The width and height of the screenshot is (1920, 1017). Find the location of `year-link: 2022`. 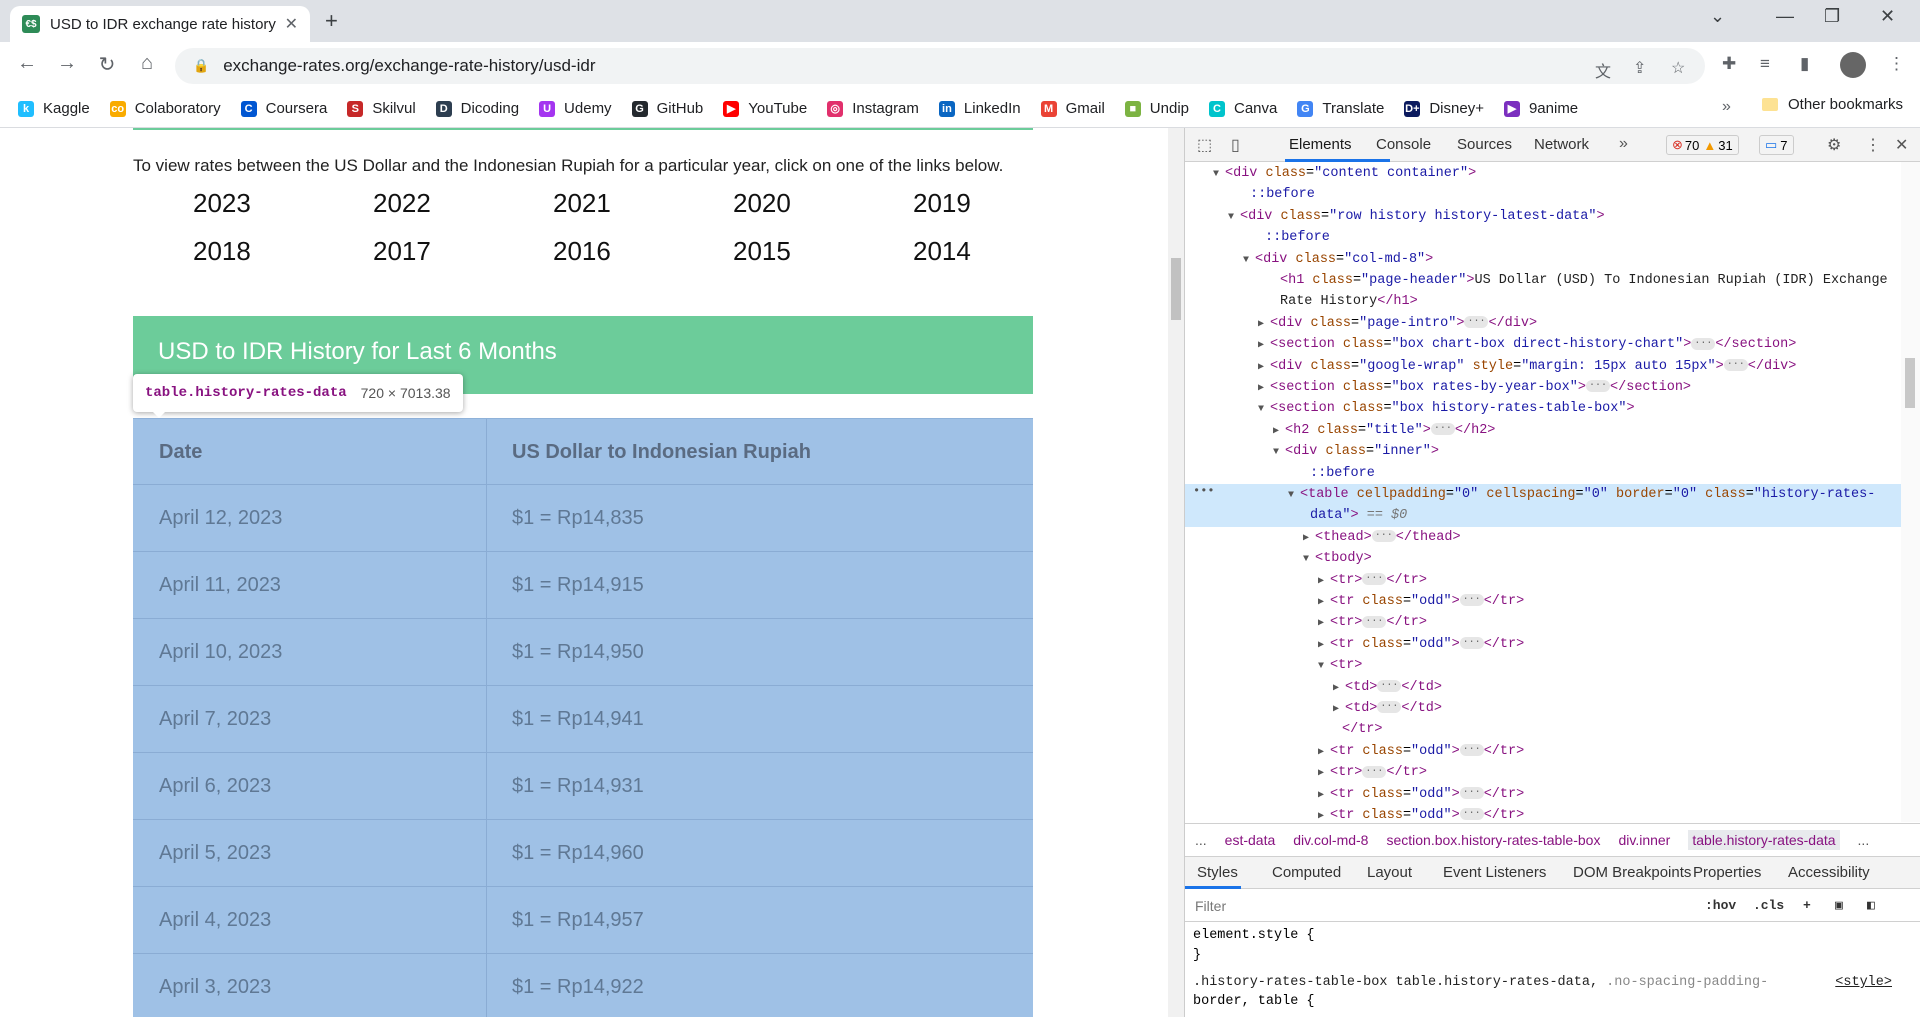

year-link: 2022 is located at coordinates (402, 203).